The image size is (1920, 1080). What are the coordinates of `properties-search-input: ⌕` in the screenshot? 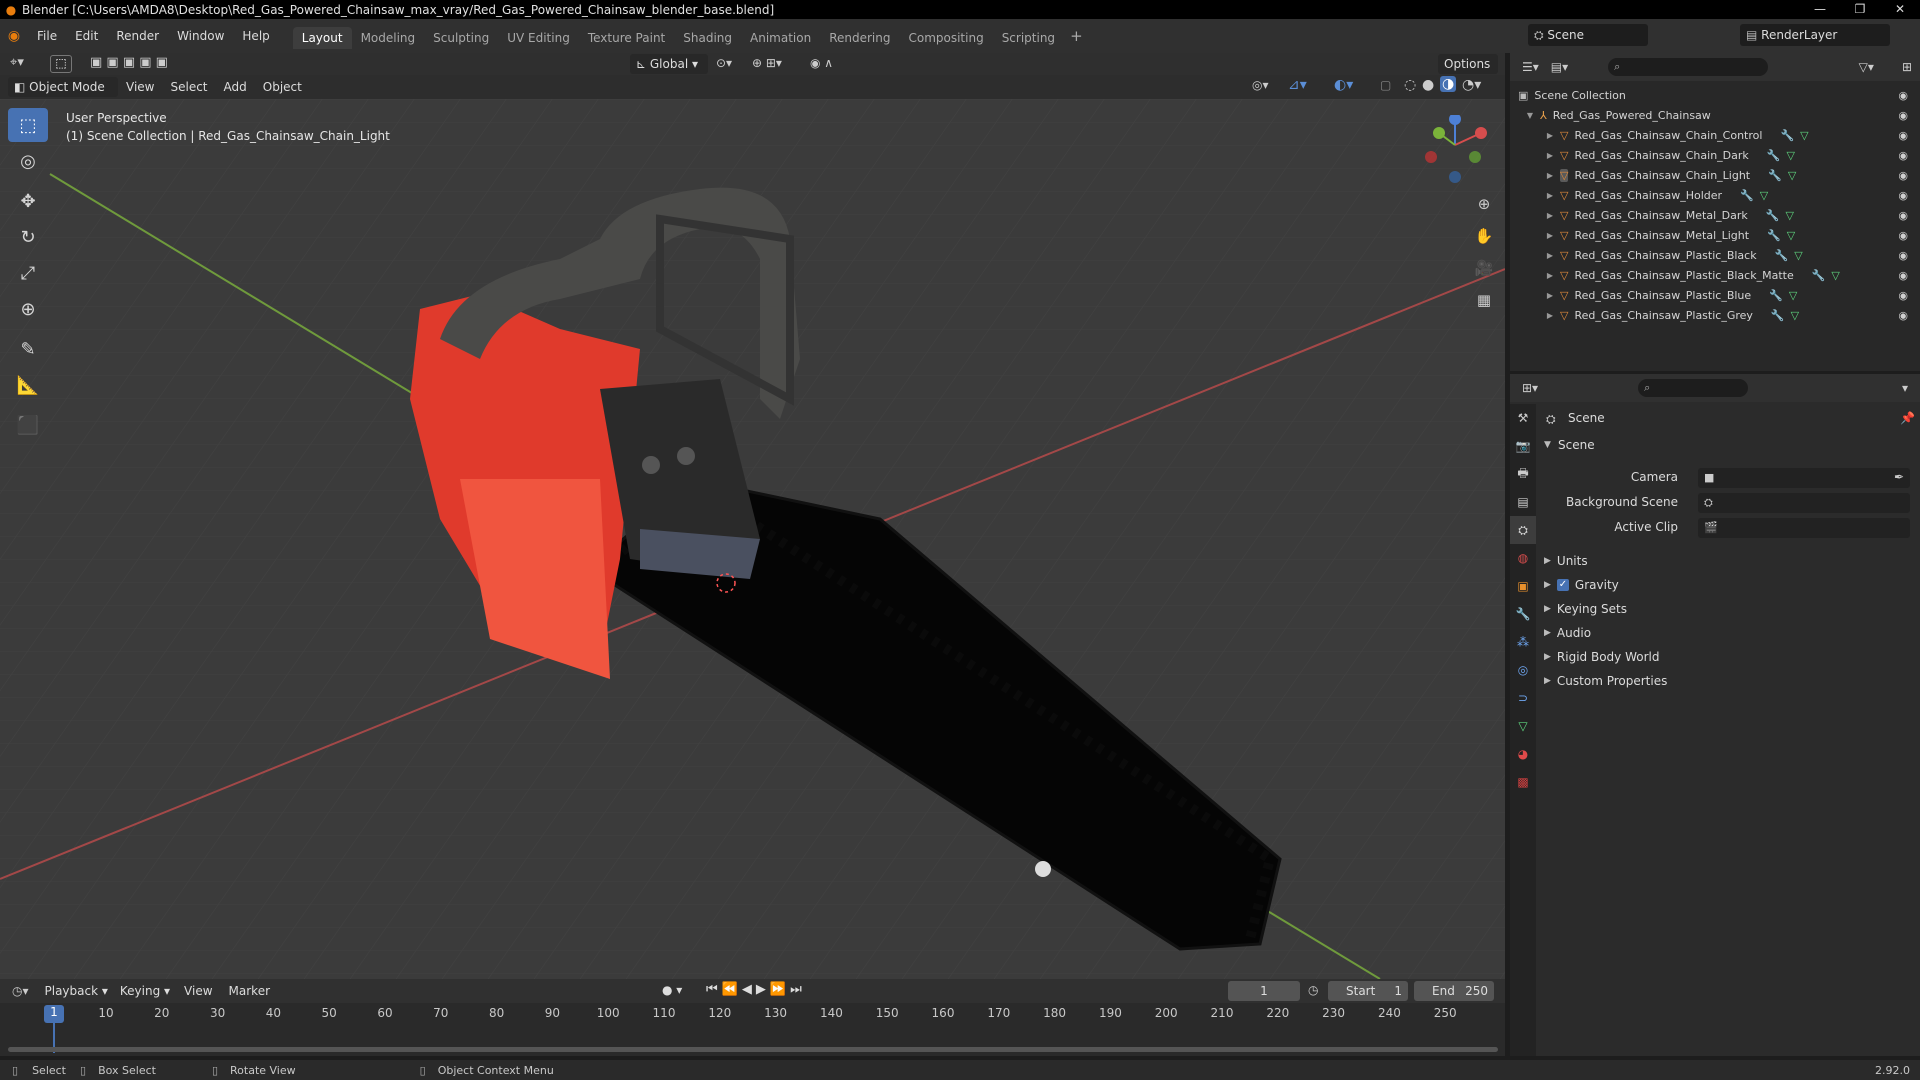 It's located at (1693, 388).